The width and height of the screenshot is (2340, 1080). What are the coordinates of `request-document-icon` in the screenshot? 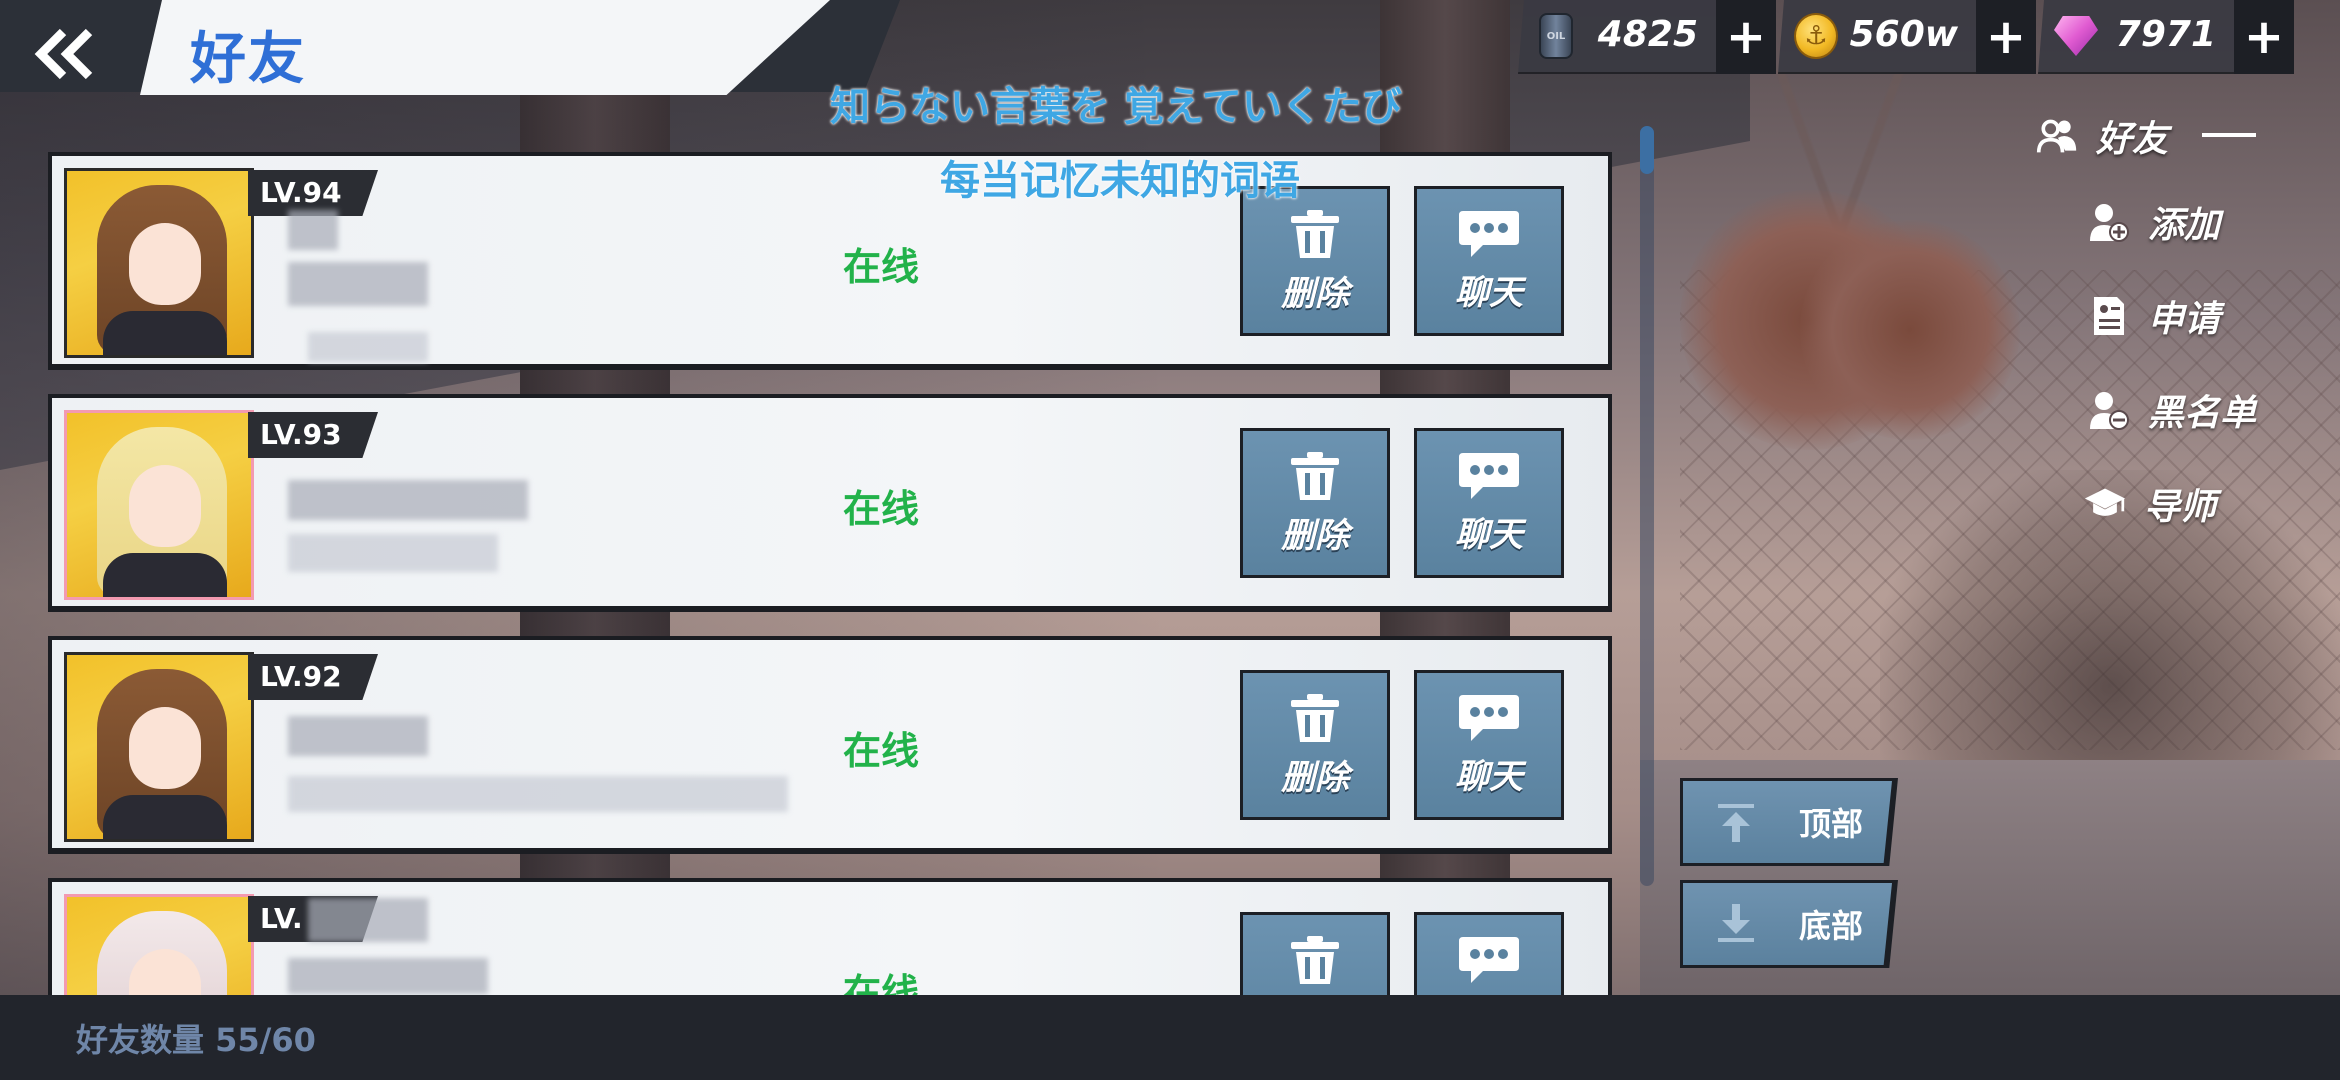 It's located at (2109, 316).